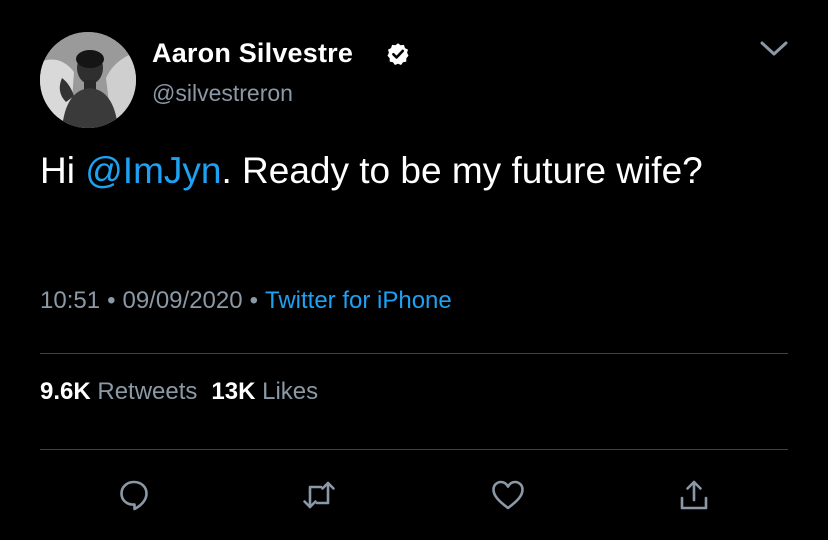 This screenshot has height=540, width=828. I want to click on tweet-stats: 9.6K Retweets 13K Likes, so click(179, 392).